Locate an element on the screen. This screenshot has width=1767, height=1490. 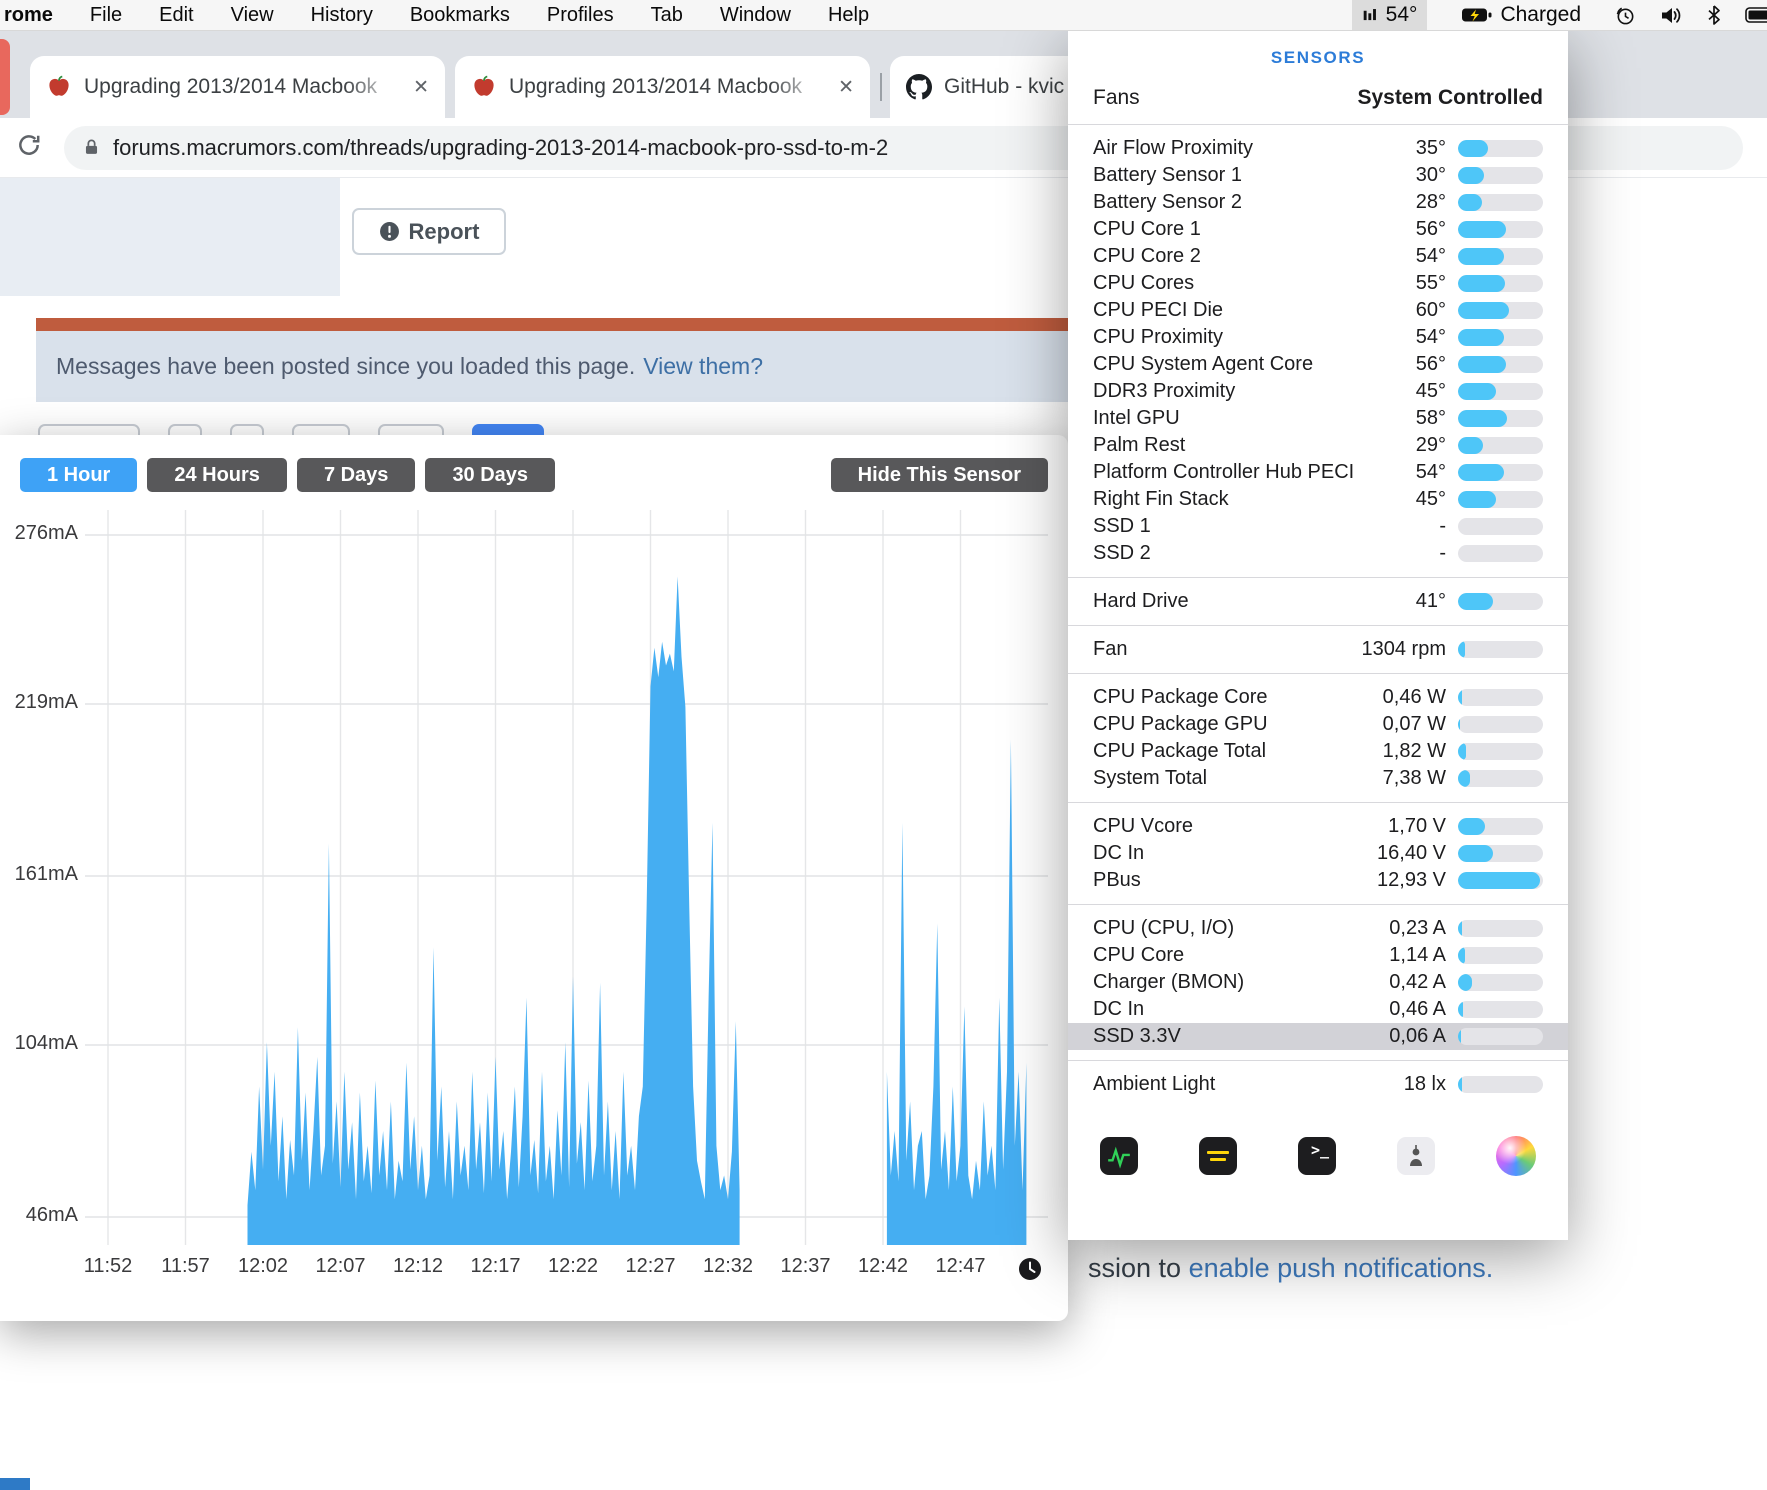
sensor-row-charger-bmon: Charger (BMON) 0,42 A is located at coordinates (1318, 982).